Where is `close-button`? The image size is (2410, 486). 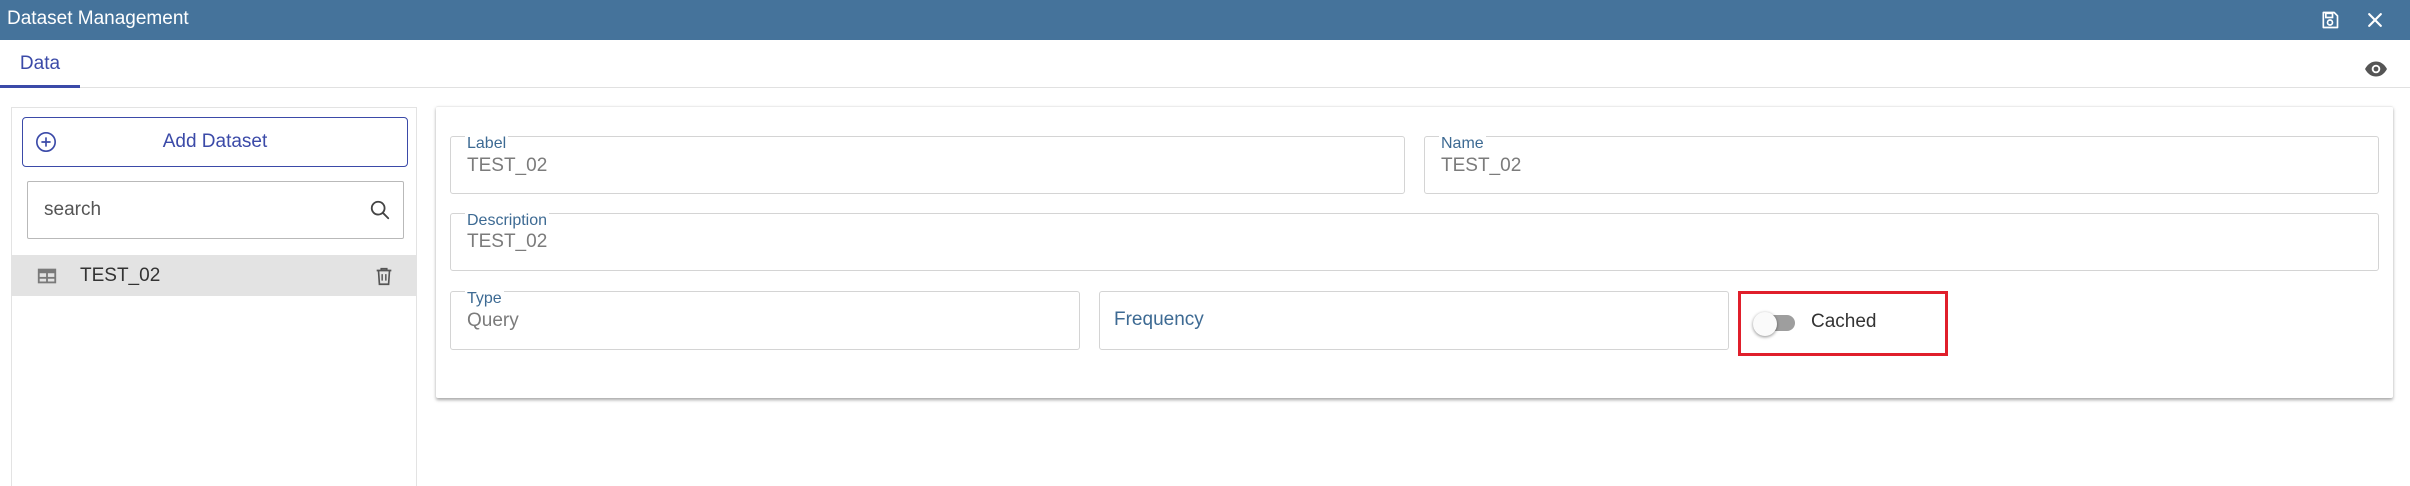
close-button is located at coordinates (2375, 20).